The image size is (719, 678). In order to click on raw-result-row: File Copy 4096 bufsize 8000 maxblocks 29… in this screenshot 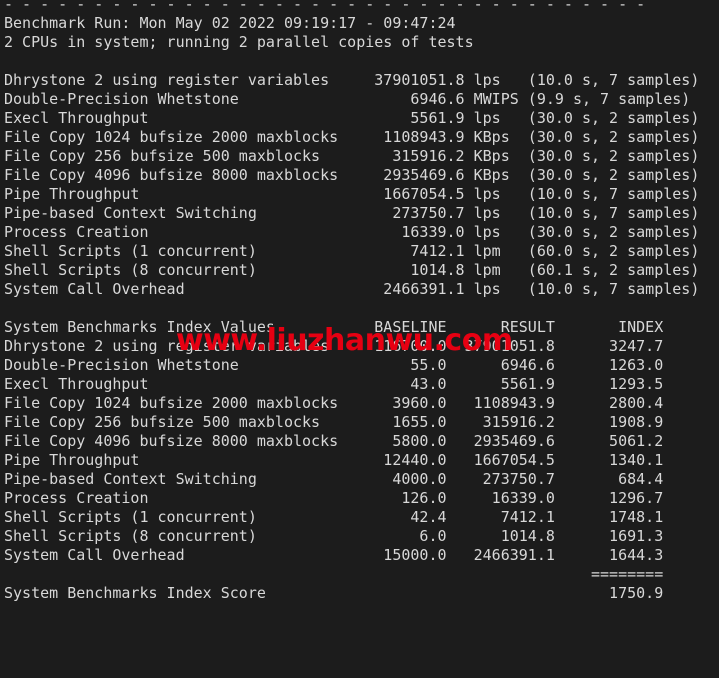, I will do `click(352, 175)`.